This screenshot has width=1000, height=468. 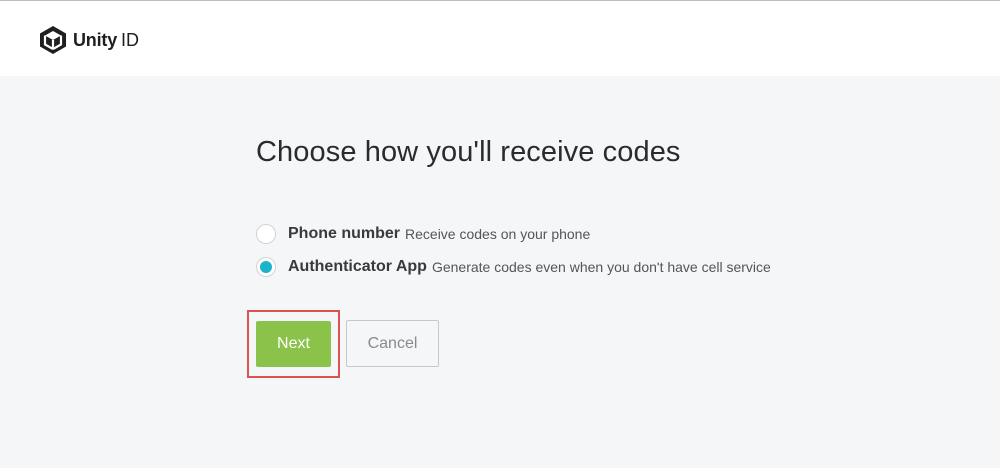 What do you see at coordinates (498, 234) in the screenshot?
I see `option-description: Receive codes on your phone` at bounding box center [498, 234].